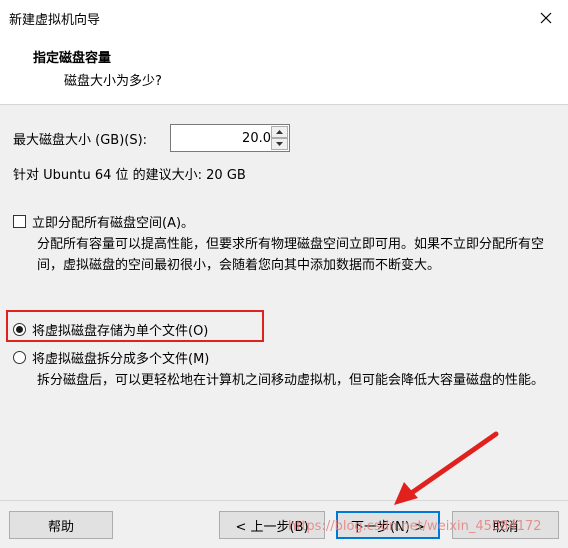 Image resolution: width=568 pixels, height=548 pixels. I want to click on multi-file-radio, so click(19, 357).